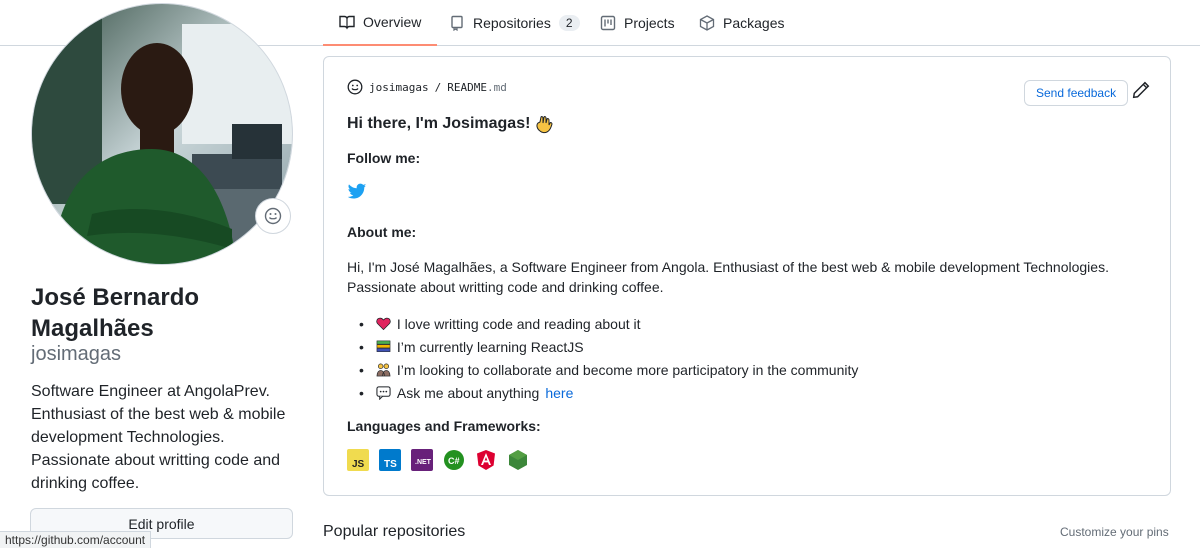 Image resolution: width=1200 pixels, height=548 pixels. What do you see at coordinates (399, 87) in the screenshot?
I see `breadcrumb-user-link: josimagas` at bounding box center [399, 87].